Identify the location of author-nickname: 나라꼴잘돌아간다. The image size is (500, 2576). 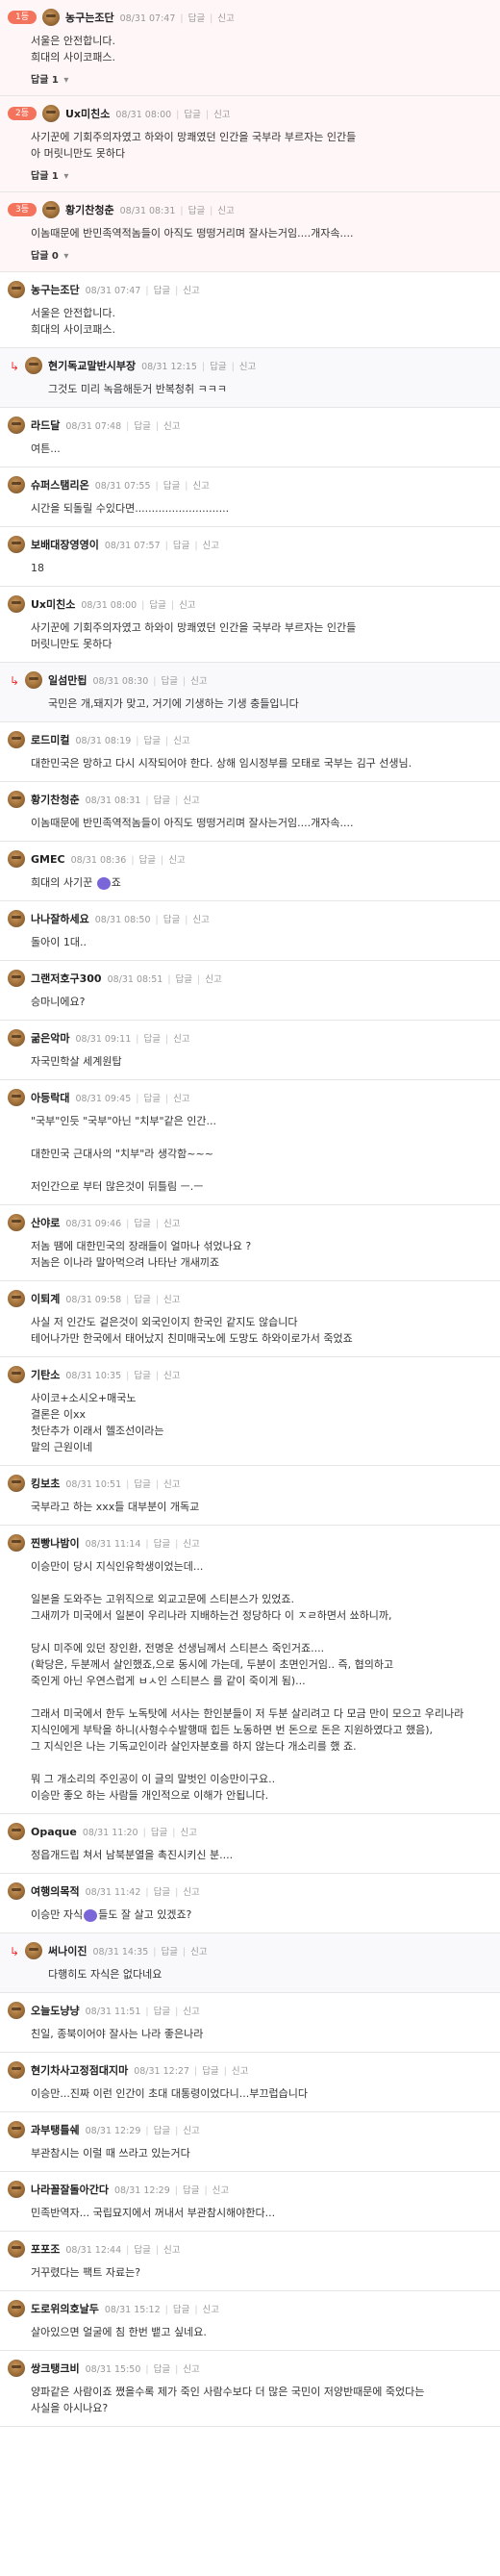
(70, 2189).